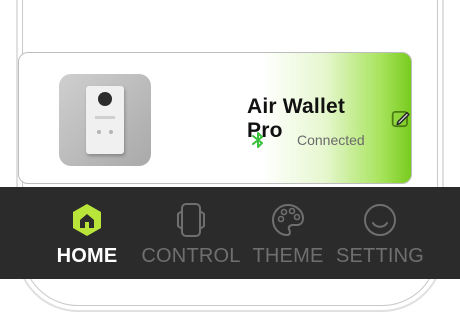  I want to click on device-image, so click(105, 120).